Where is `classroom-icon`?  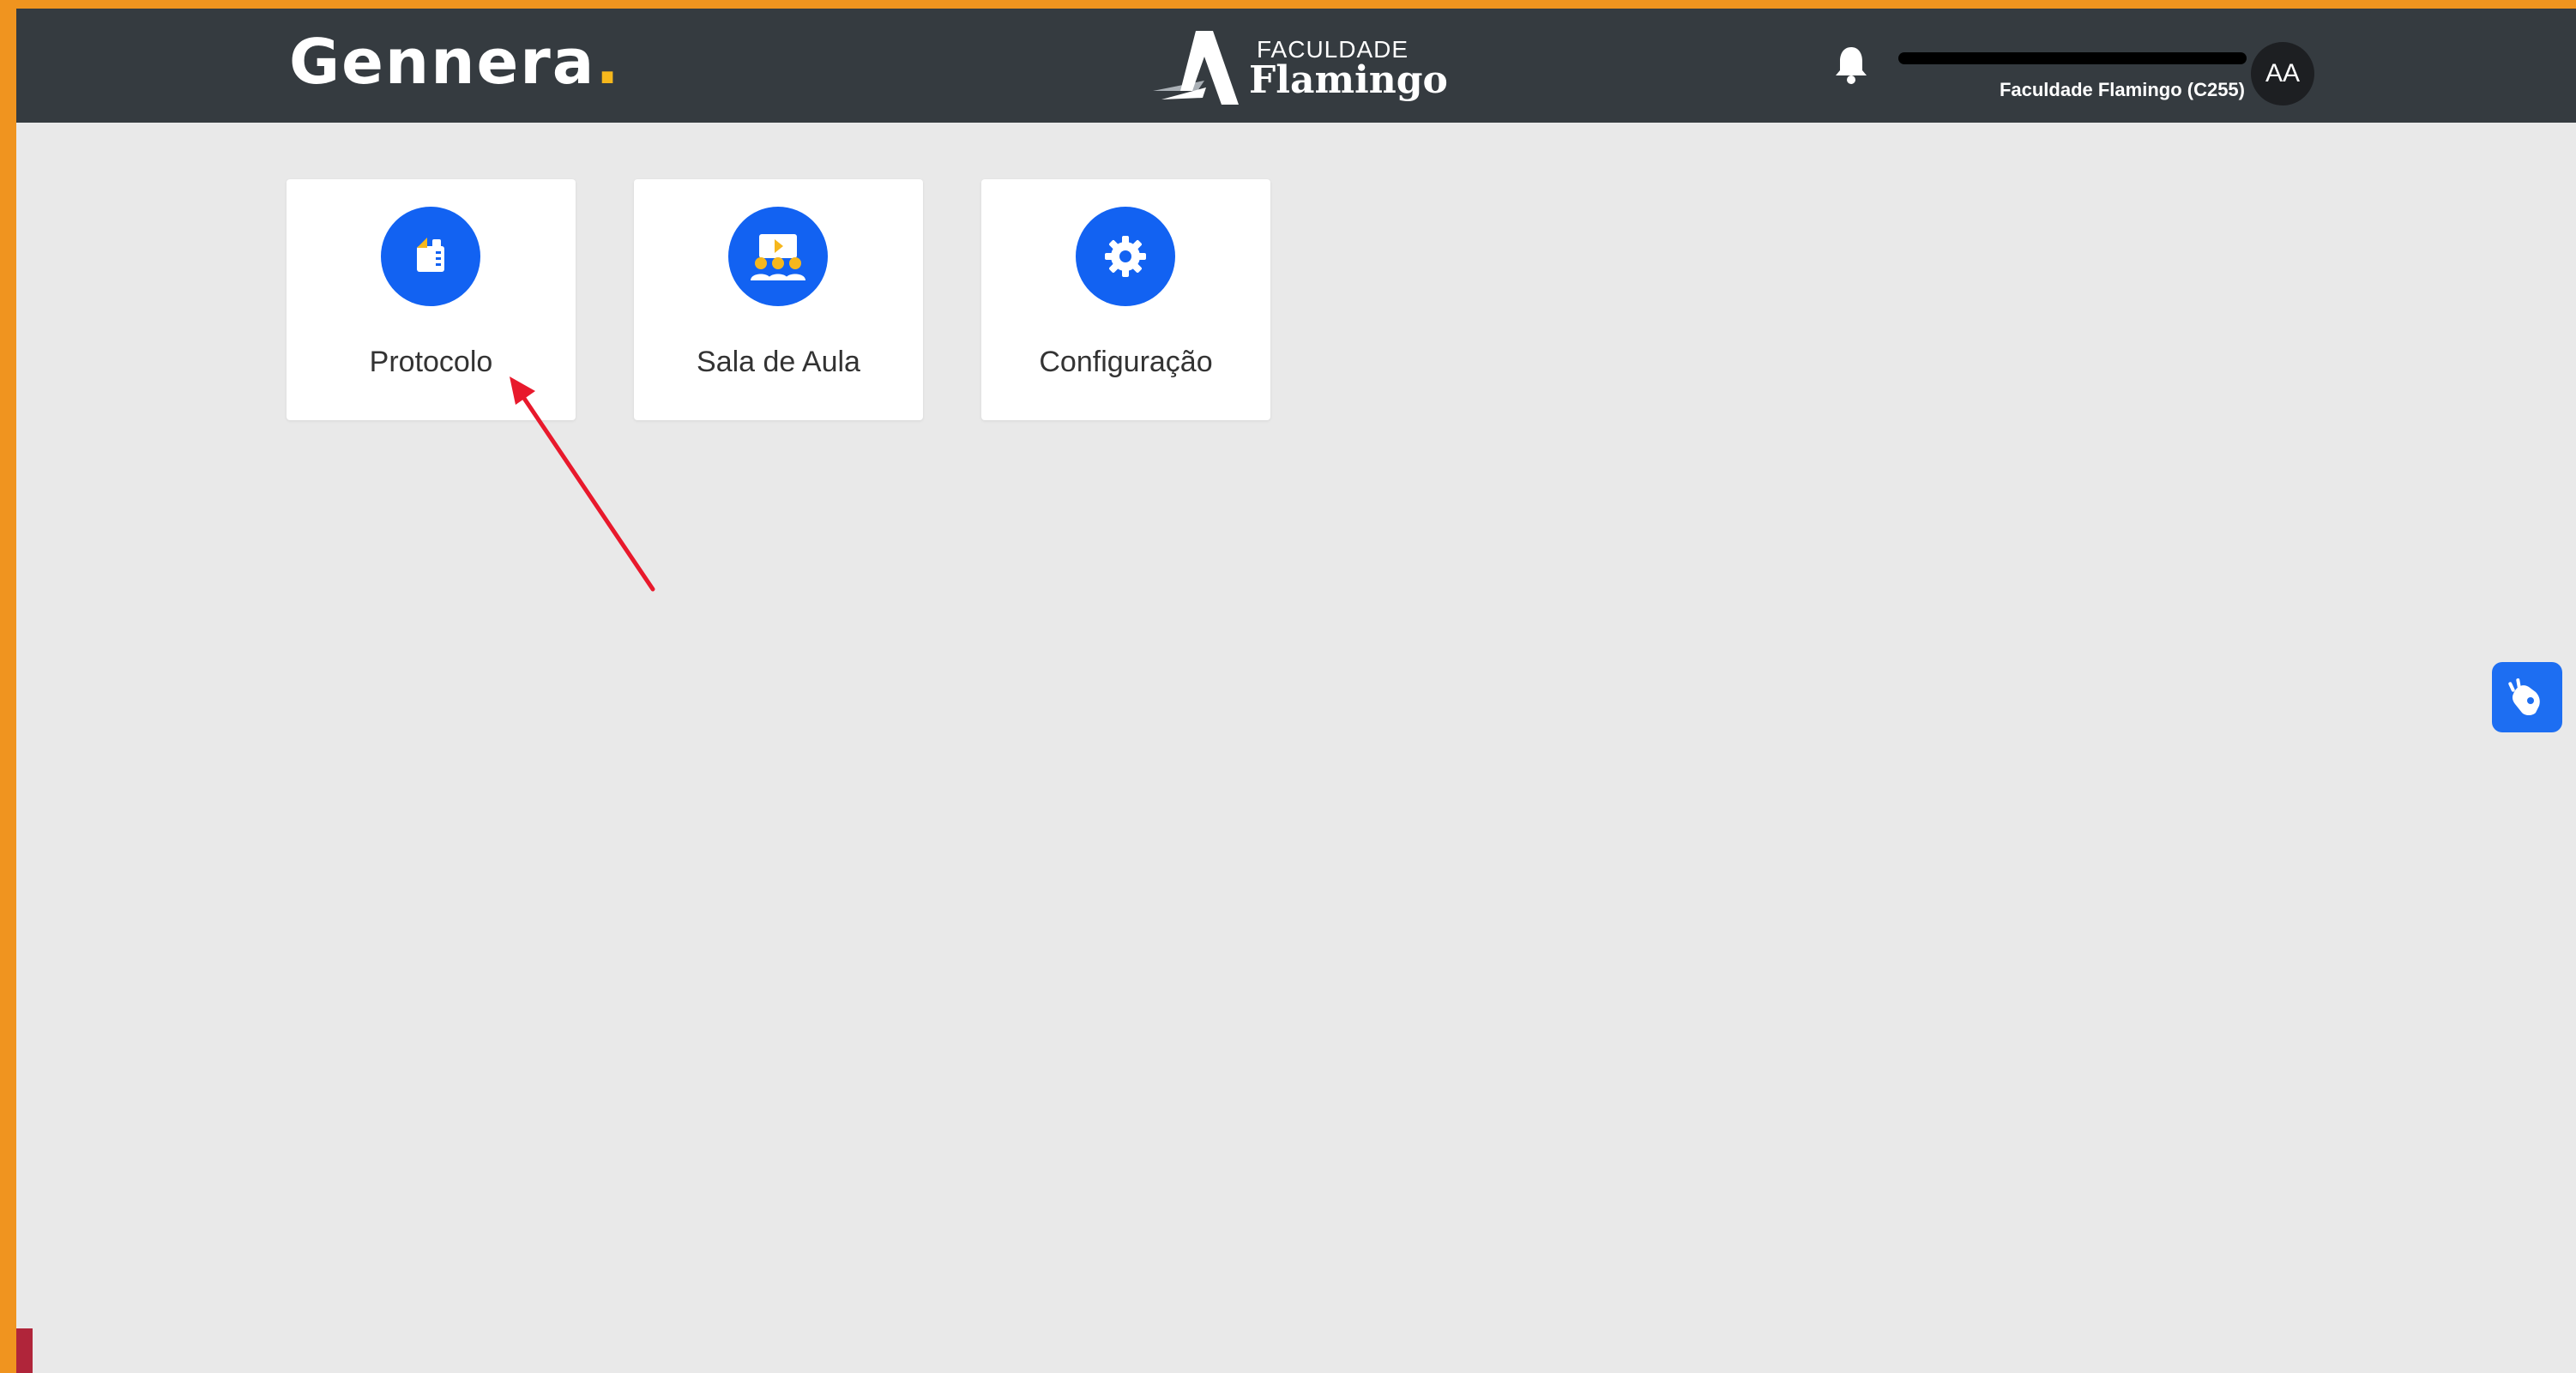 classroom-icon is located at coordinates (778, 256).